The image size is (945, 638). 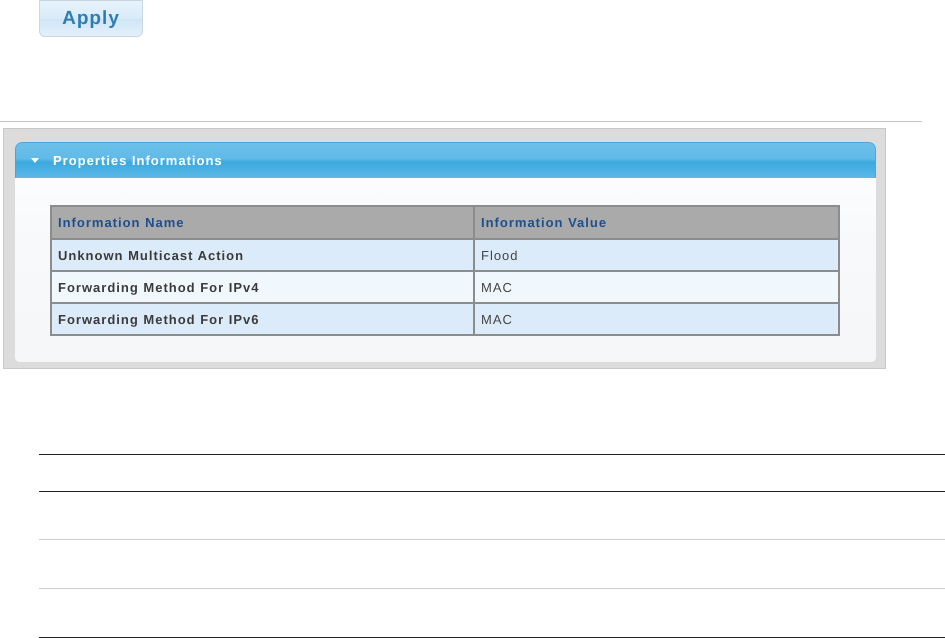 What do you see at coordinates (262, 255) in the screenshot?
I see `table-cell: Unknown Multicast Action` at bounding box center [262, 255].